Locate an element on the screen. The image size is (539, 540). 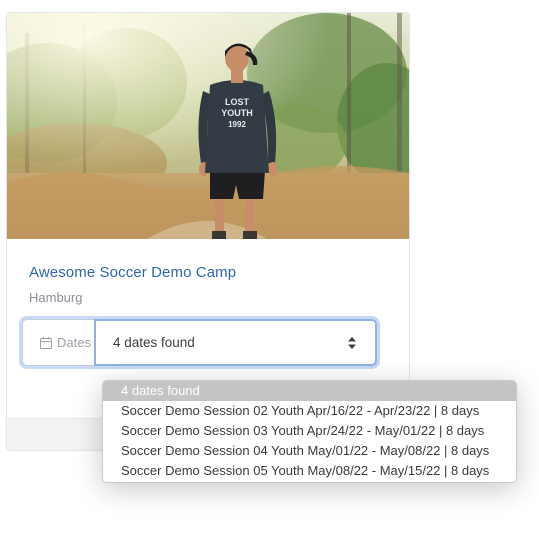
camp-location: Hamburg is located at coordinates (56, 297).